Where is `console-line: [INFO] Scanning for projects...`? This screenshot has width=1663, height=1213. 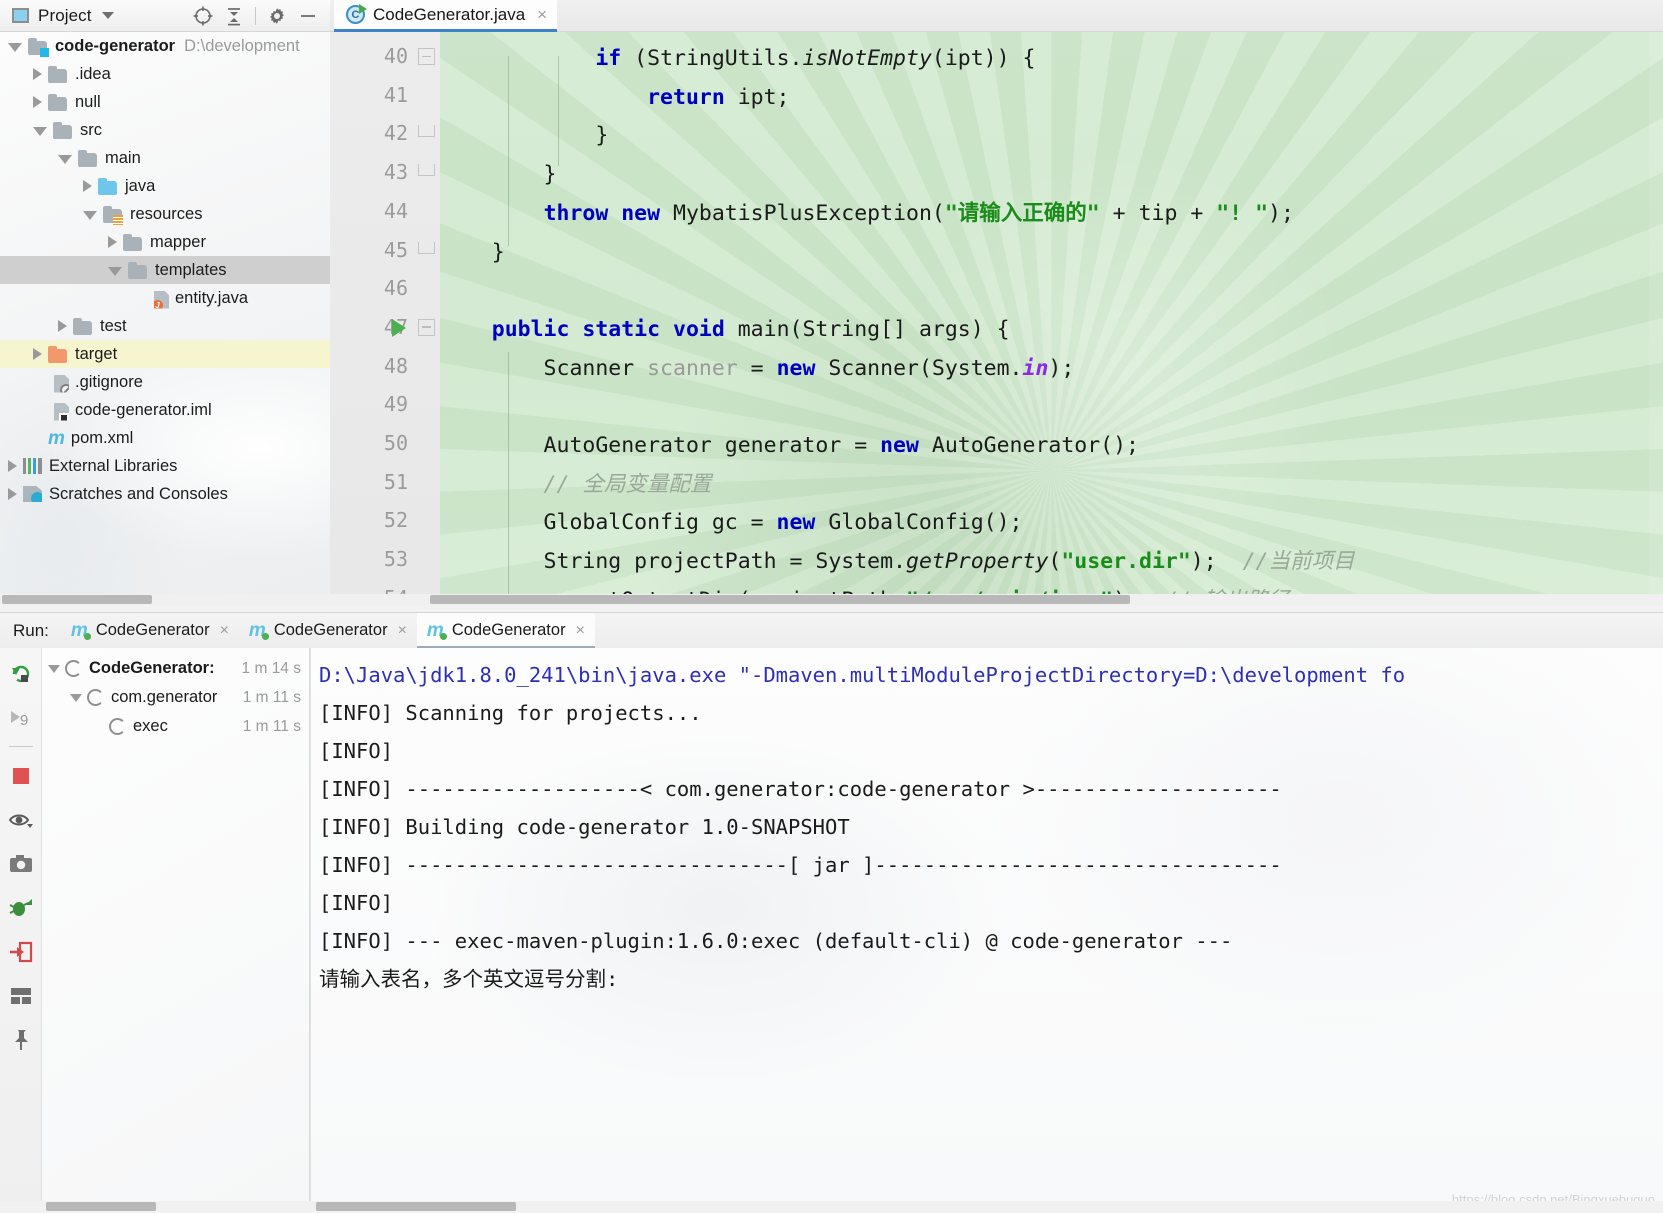
console-line: [INFO] Scanning for projects... is located at coordinates (510, 713).